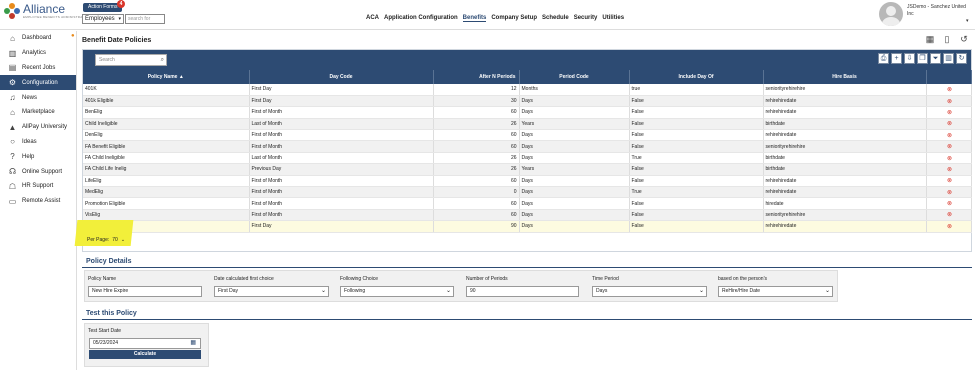 This screenshot has width=975, height=370. I want to click on nav-aca: ACA, so click(372, 18).